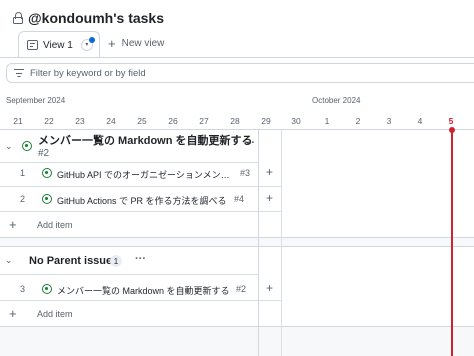 This screenshot has width=474, height=356. What do you see at coordinates (452, 242) in the screenshot?
I see `today-marker-line` at bounding box center [452, 242].